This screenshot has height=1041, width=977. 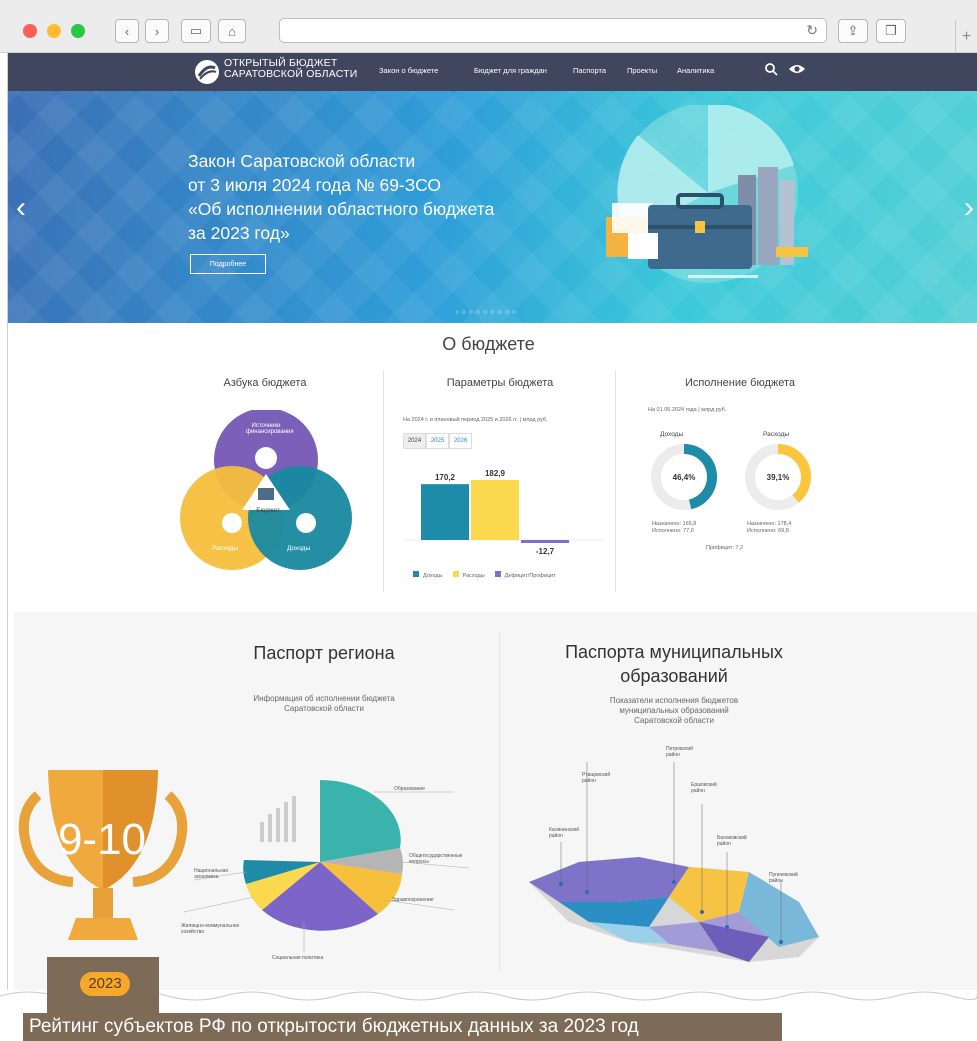 I want to click on close-window-button, so click(x=30, y=31).